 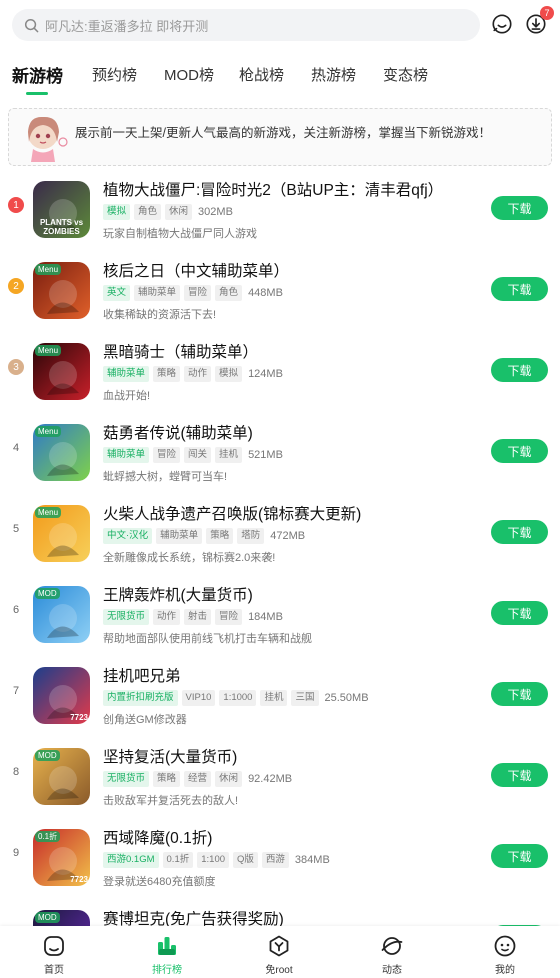 What do you see at coordinates (204, 536) in the screenshot?
I see `tag-list: 中文·汉化 辅助菜单 策略 塔防 472MB` at bounding box center [204, 536].